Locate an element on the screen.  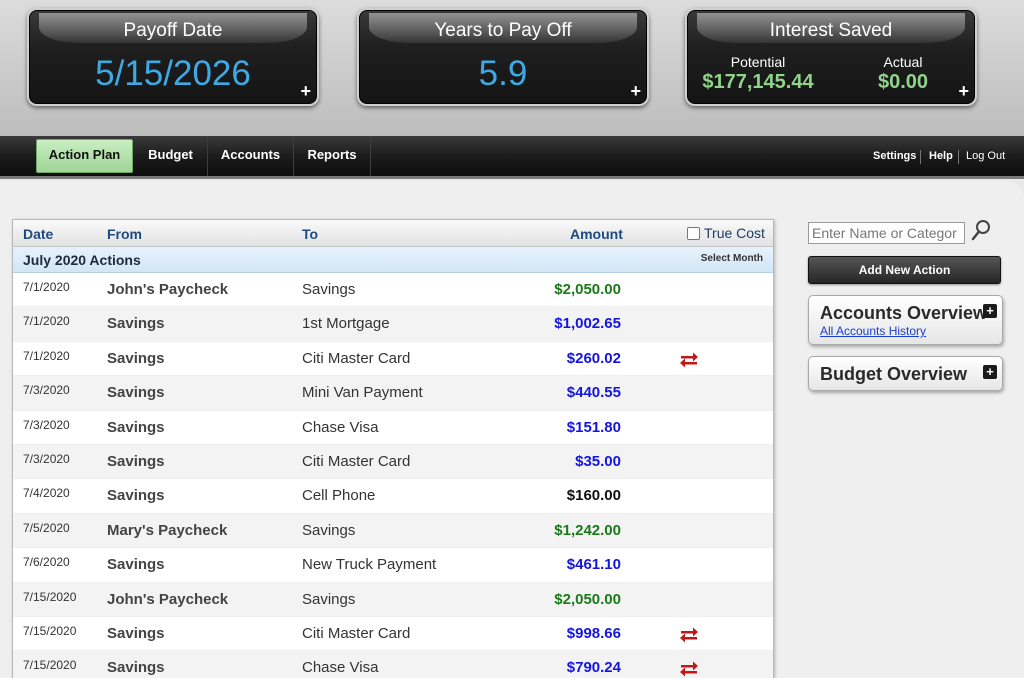
header-to: To is located at coordinates (310, 234).